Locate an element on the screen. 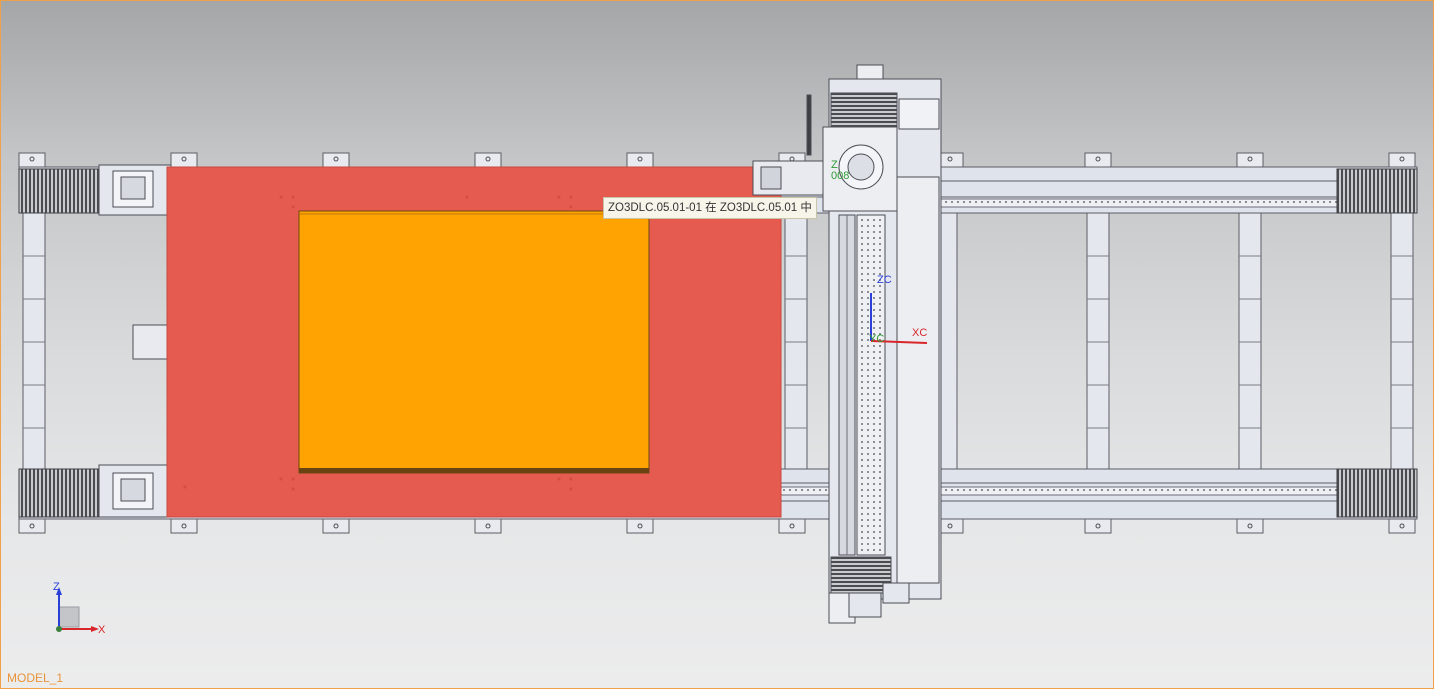 The width and height of the screenshot is (1434, 689). model-view-name: MODEL_1 is located at coordinates (35, 678).